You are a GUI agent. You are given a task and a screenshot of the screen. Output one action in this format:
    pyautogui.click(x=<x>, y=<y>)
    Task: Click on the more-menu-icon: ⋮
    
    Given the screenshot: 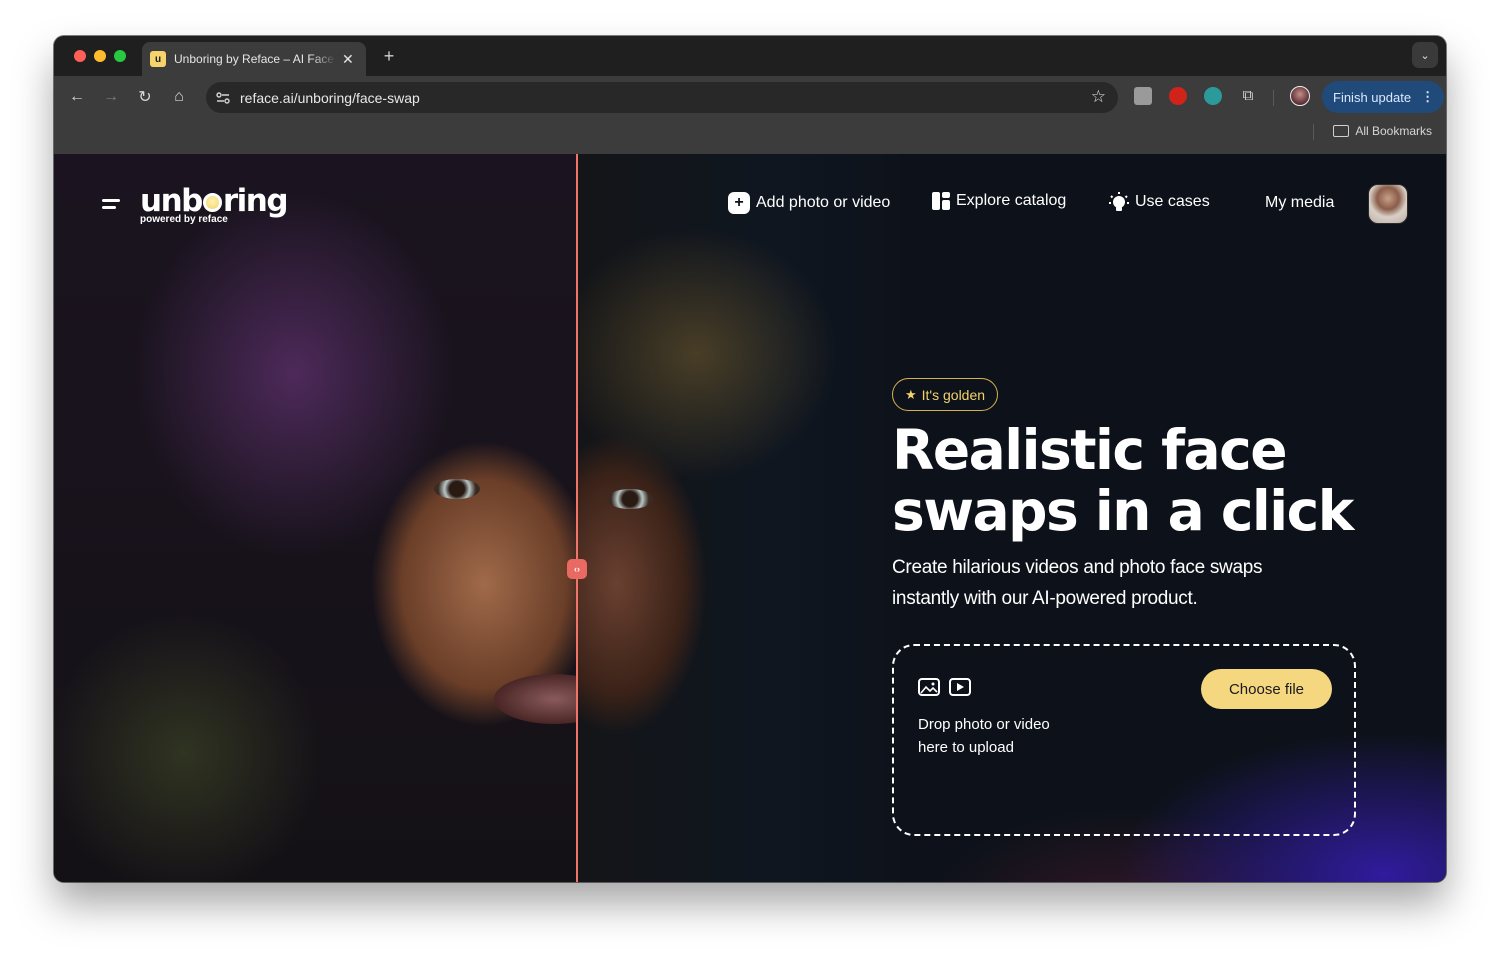 What is the action you would take?
    pyautogui.click(x=1427, y=97)
    